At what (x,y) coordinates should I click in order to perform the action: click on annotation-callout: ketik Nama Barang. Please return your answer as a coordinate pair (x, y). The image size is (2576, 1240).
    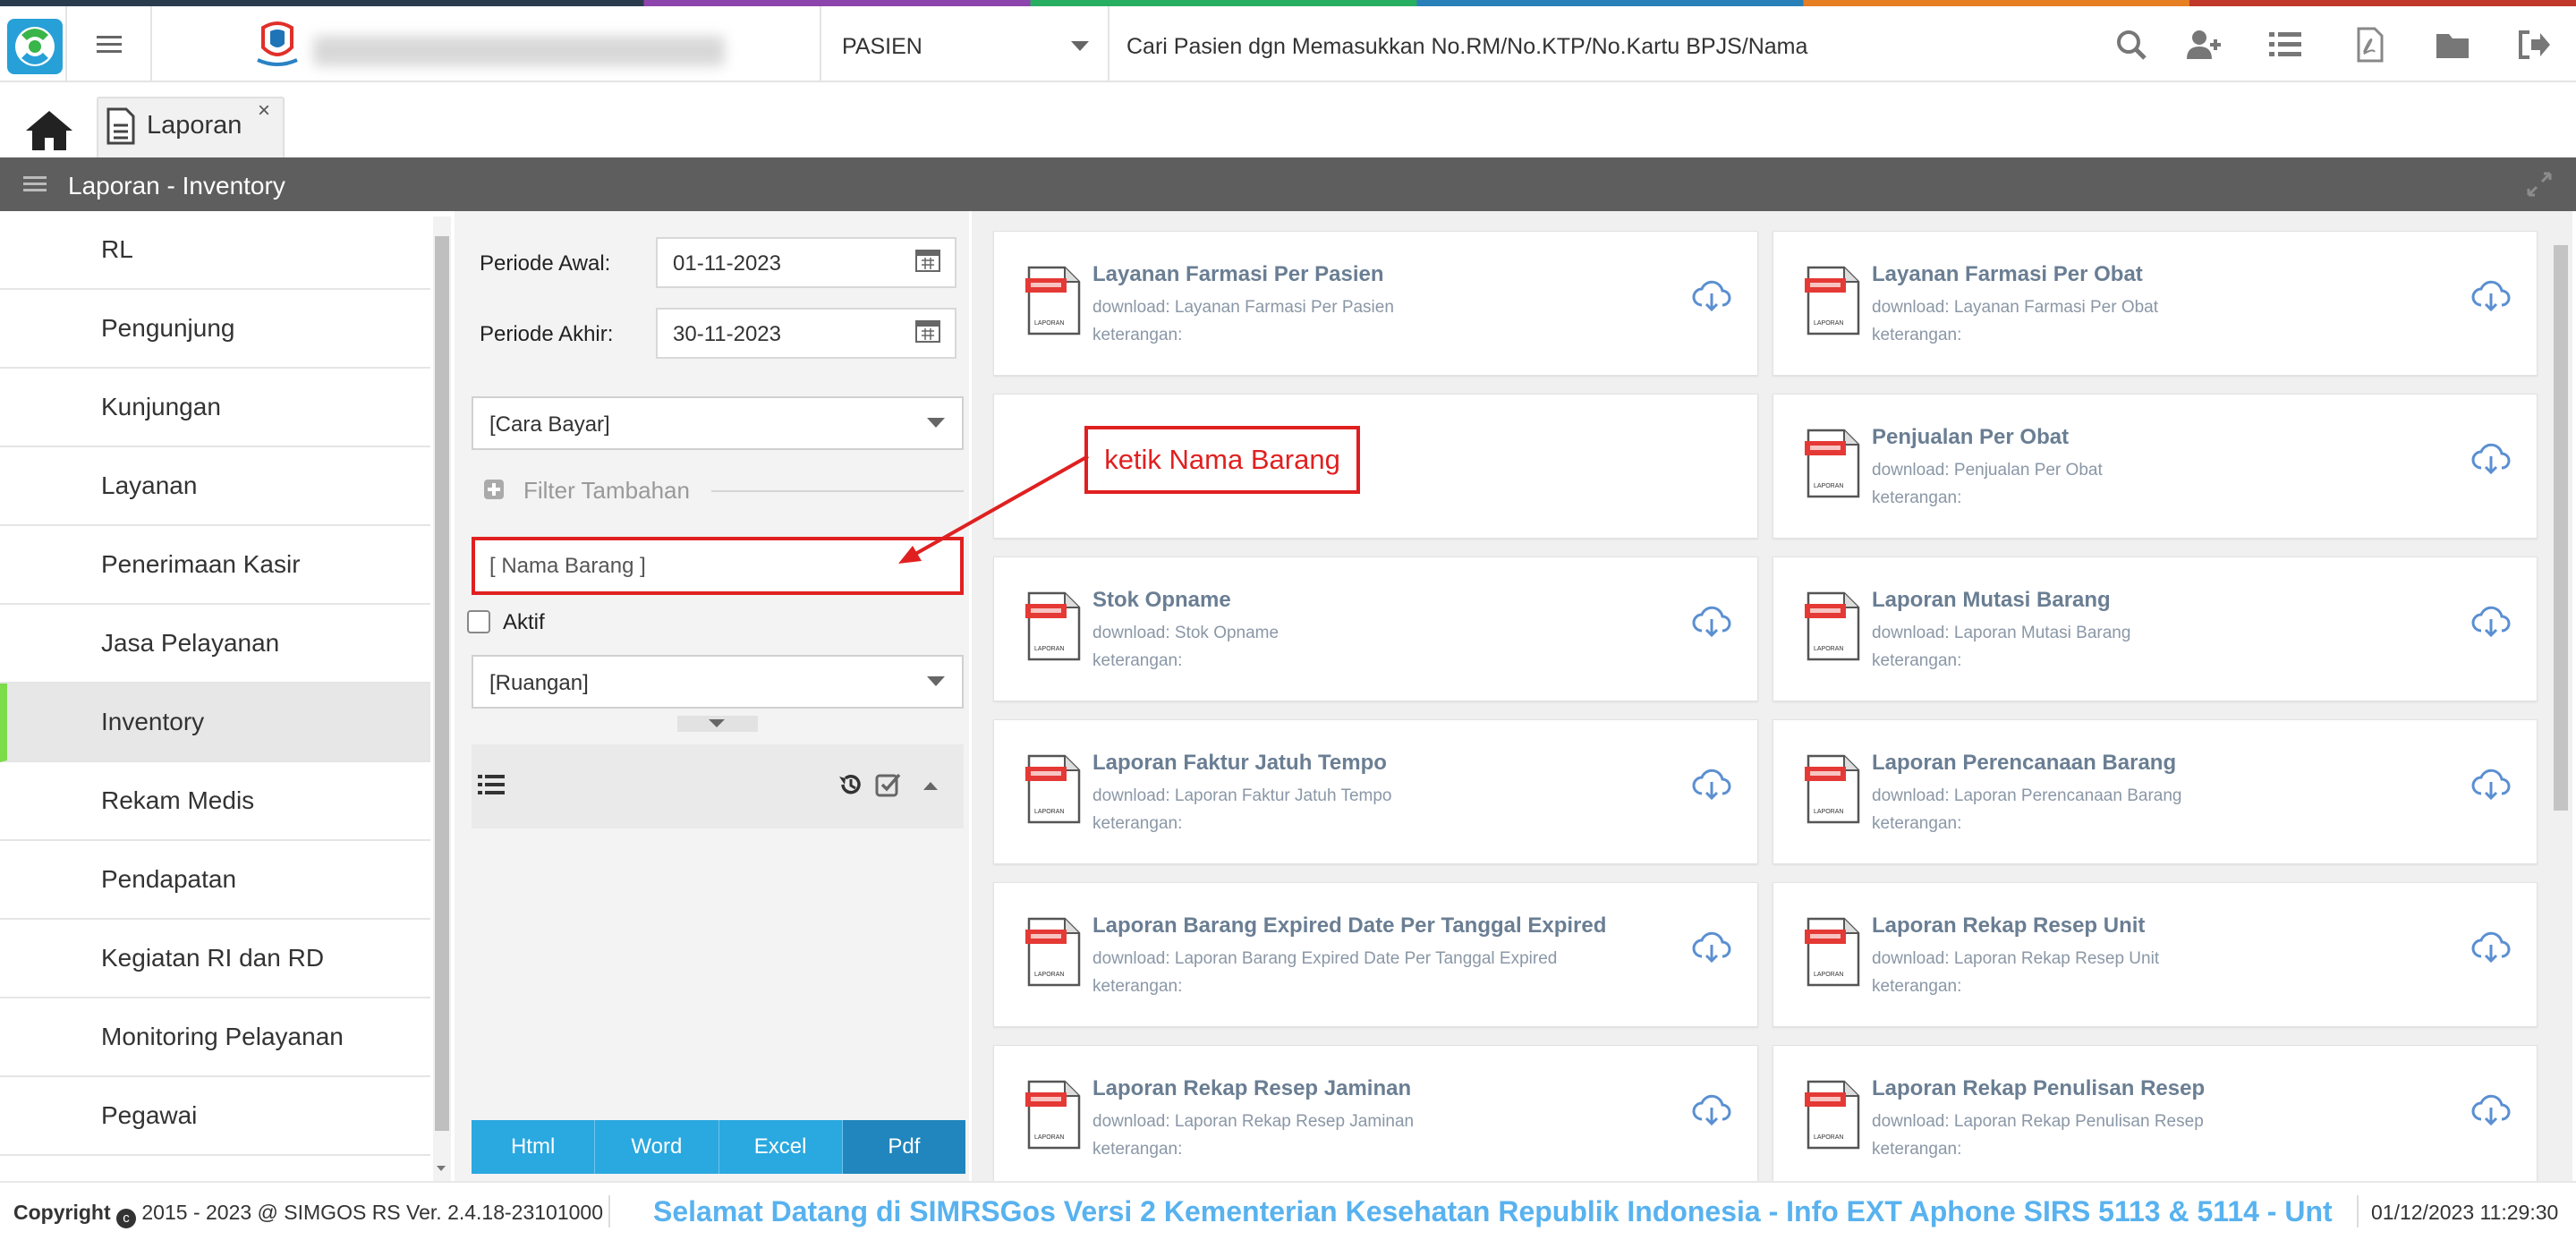
    Looking at the image, I should click on (1222, 460).